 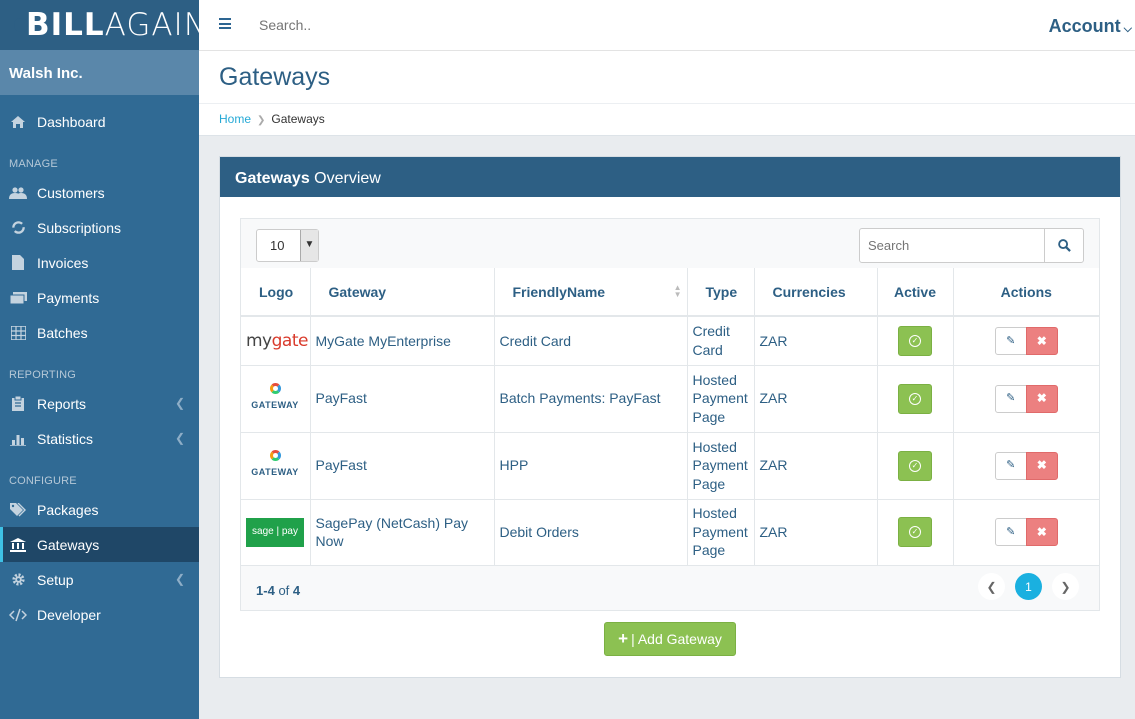 I want to click on actions-cell: ✎ ✖, so click(x=1026, y=532).